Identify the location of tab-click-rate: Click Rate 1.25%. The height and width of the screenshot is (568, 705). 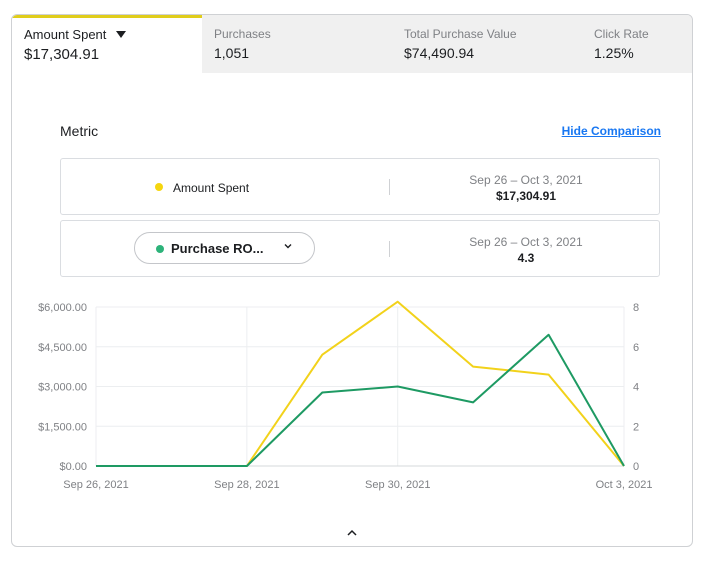
(637, 44).